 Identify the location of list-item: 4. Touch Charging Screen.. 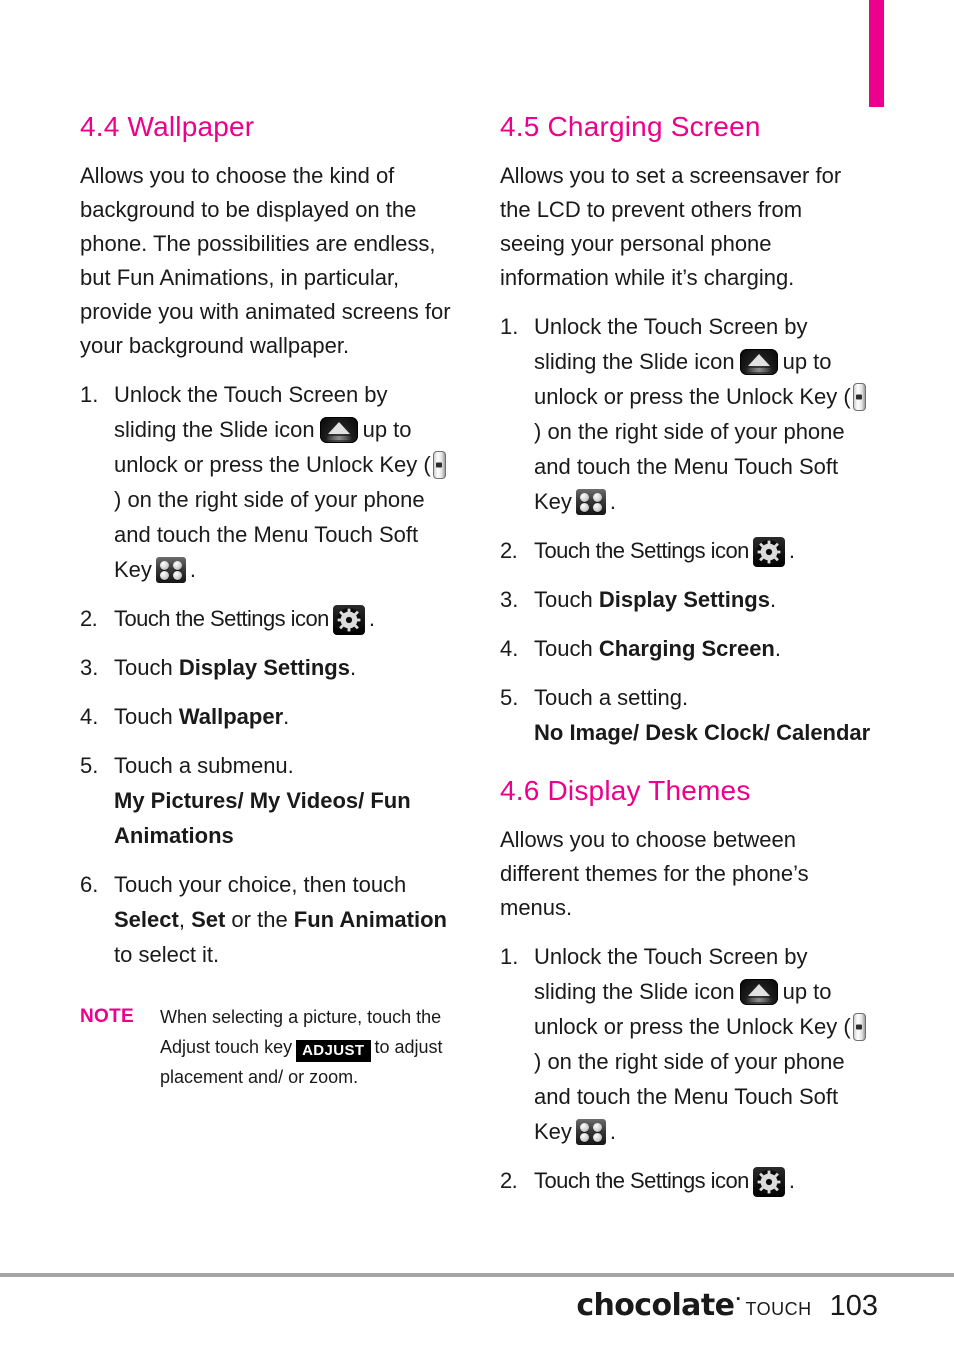
(686, 648).